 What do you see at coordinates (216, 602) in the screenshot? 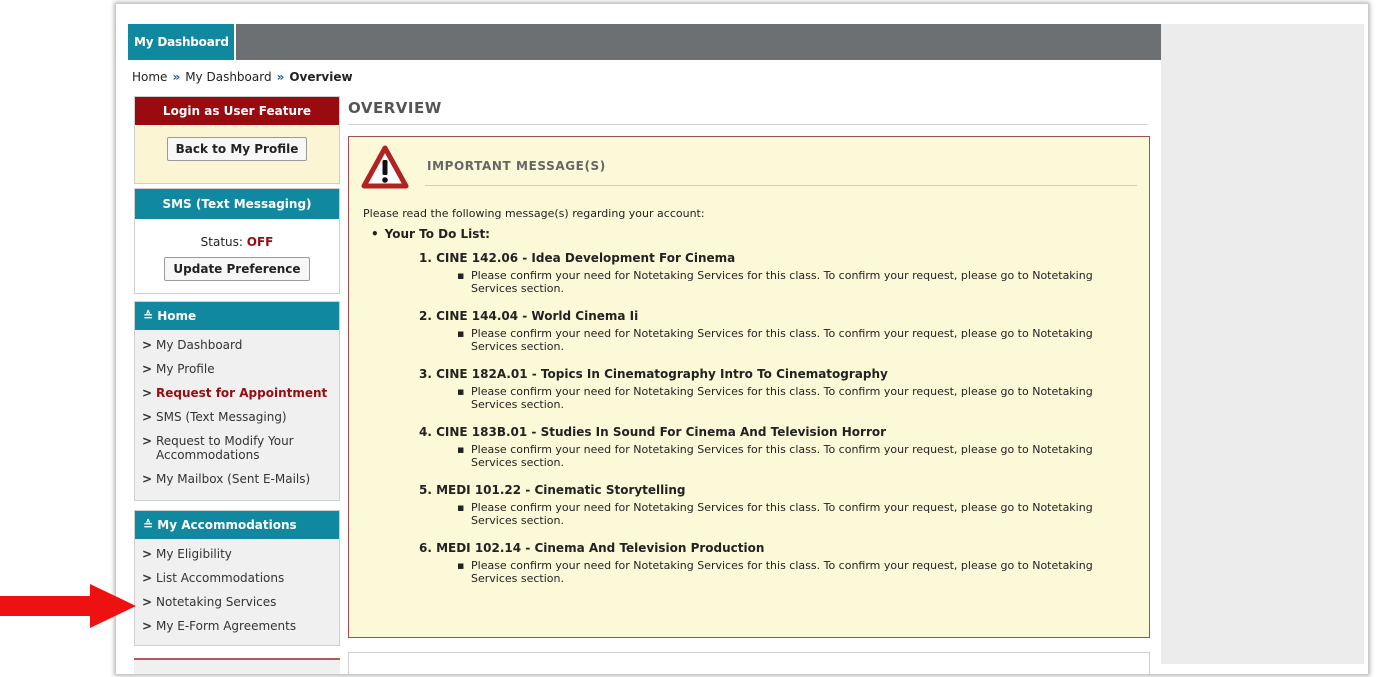
I see `sidebar-item-label: Notetaking Services` at bounding box center [216, 602].